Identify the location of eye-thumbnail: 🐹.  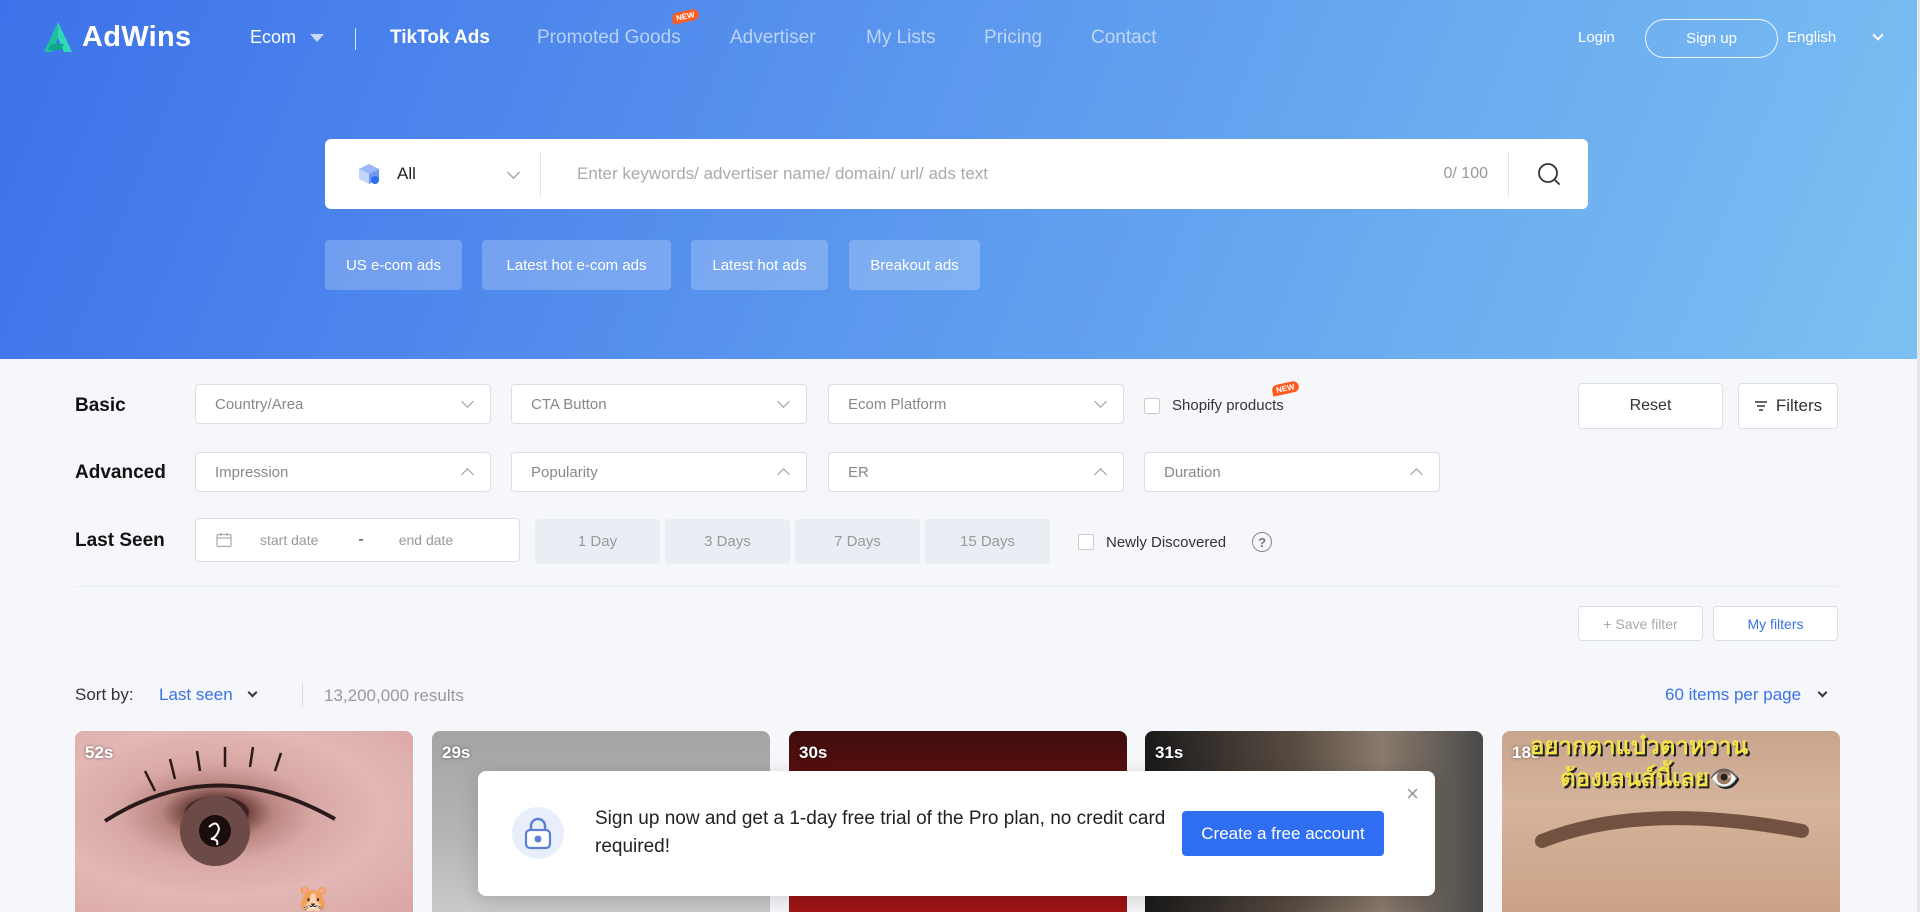
(219, 829).